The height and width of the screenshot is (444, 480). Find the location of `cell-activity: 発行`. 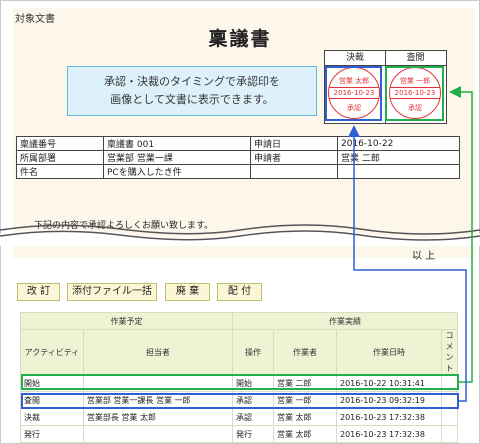

cell-activity: 発行 is located at coordinates (52, 434).